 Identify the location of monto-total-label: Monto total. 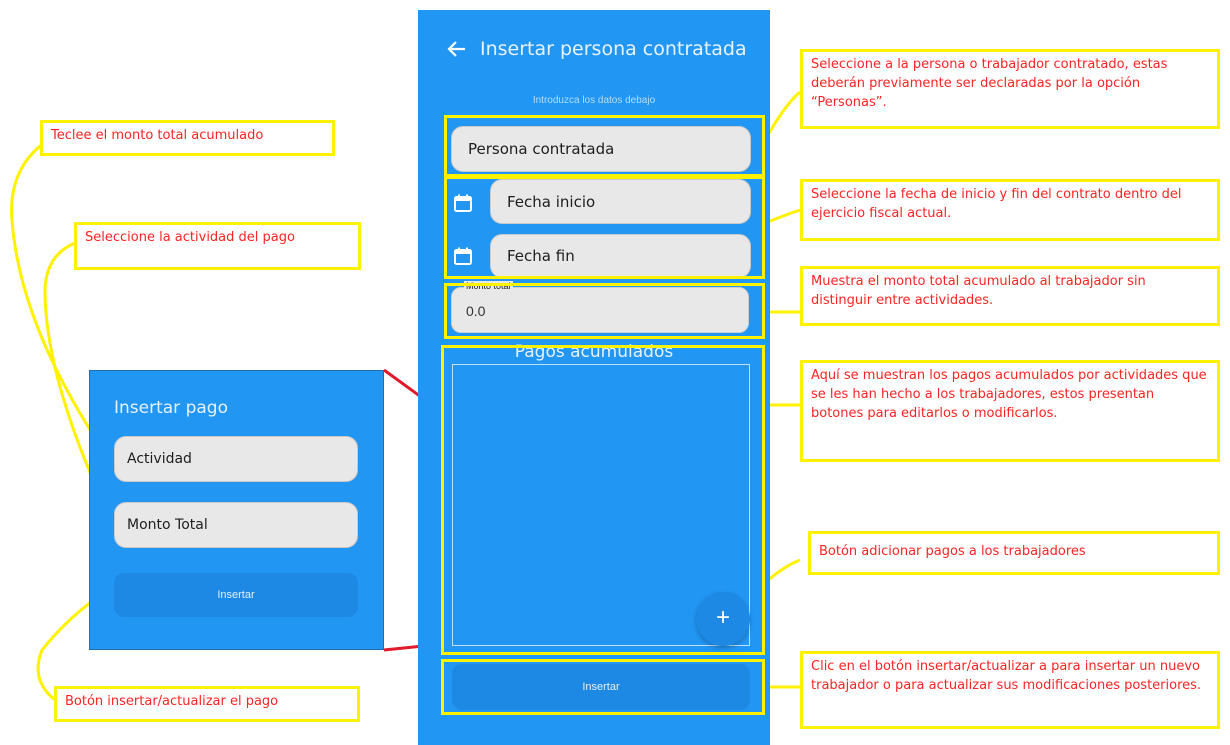
(488, 286).